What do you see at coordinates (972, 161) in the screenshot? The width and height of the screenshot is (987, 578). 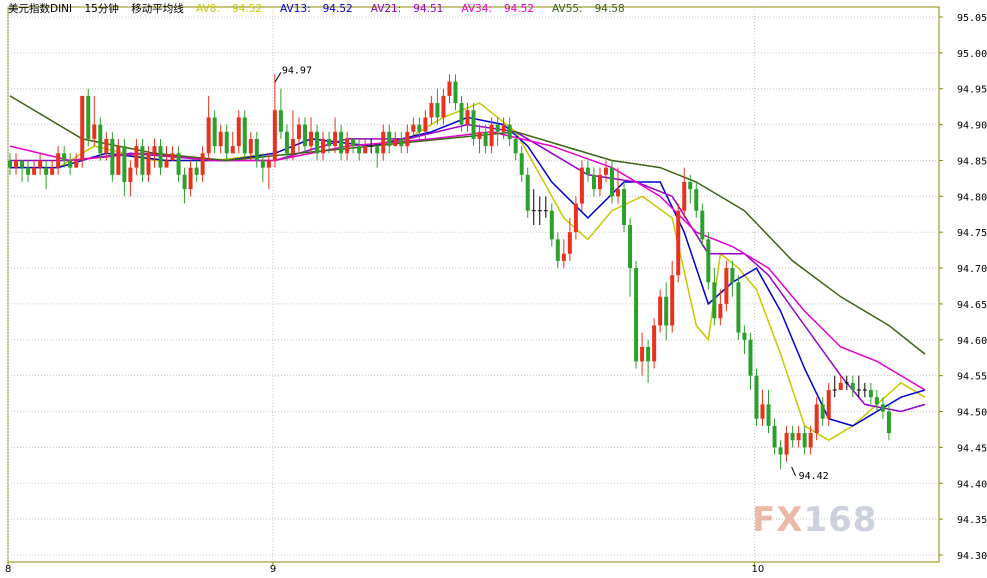 I see `y-tick-label: 94.85` at bounding box center [972, 161].